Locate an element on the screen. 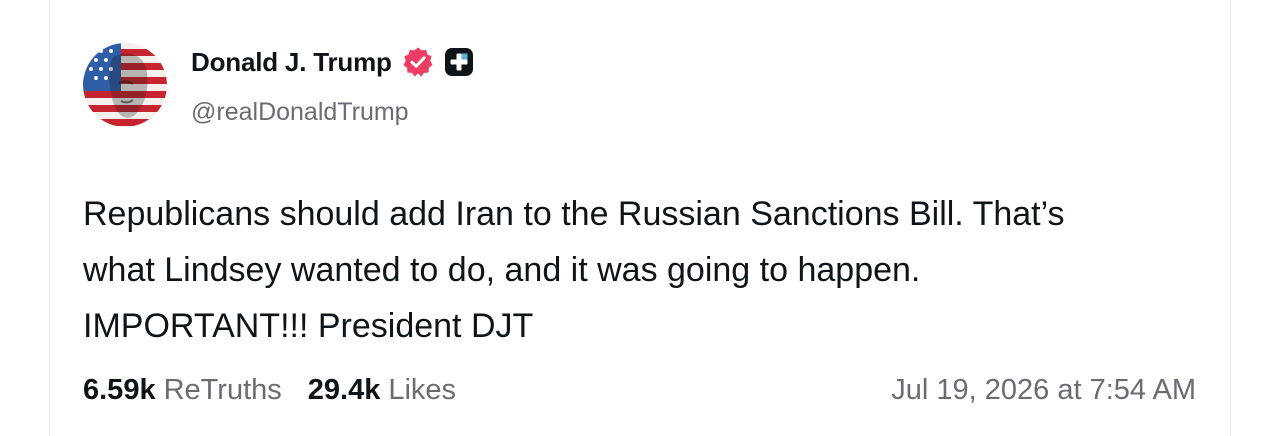 This screenshot has width=1284, height=436. author-name-row: Donald J. Trump is located at coordinates (332, 62).